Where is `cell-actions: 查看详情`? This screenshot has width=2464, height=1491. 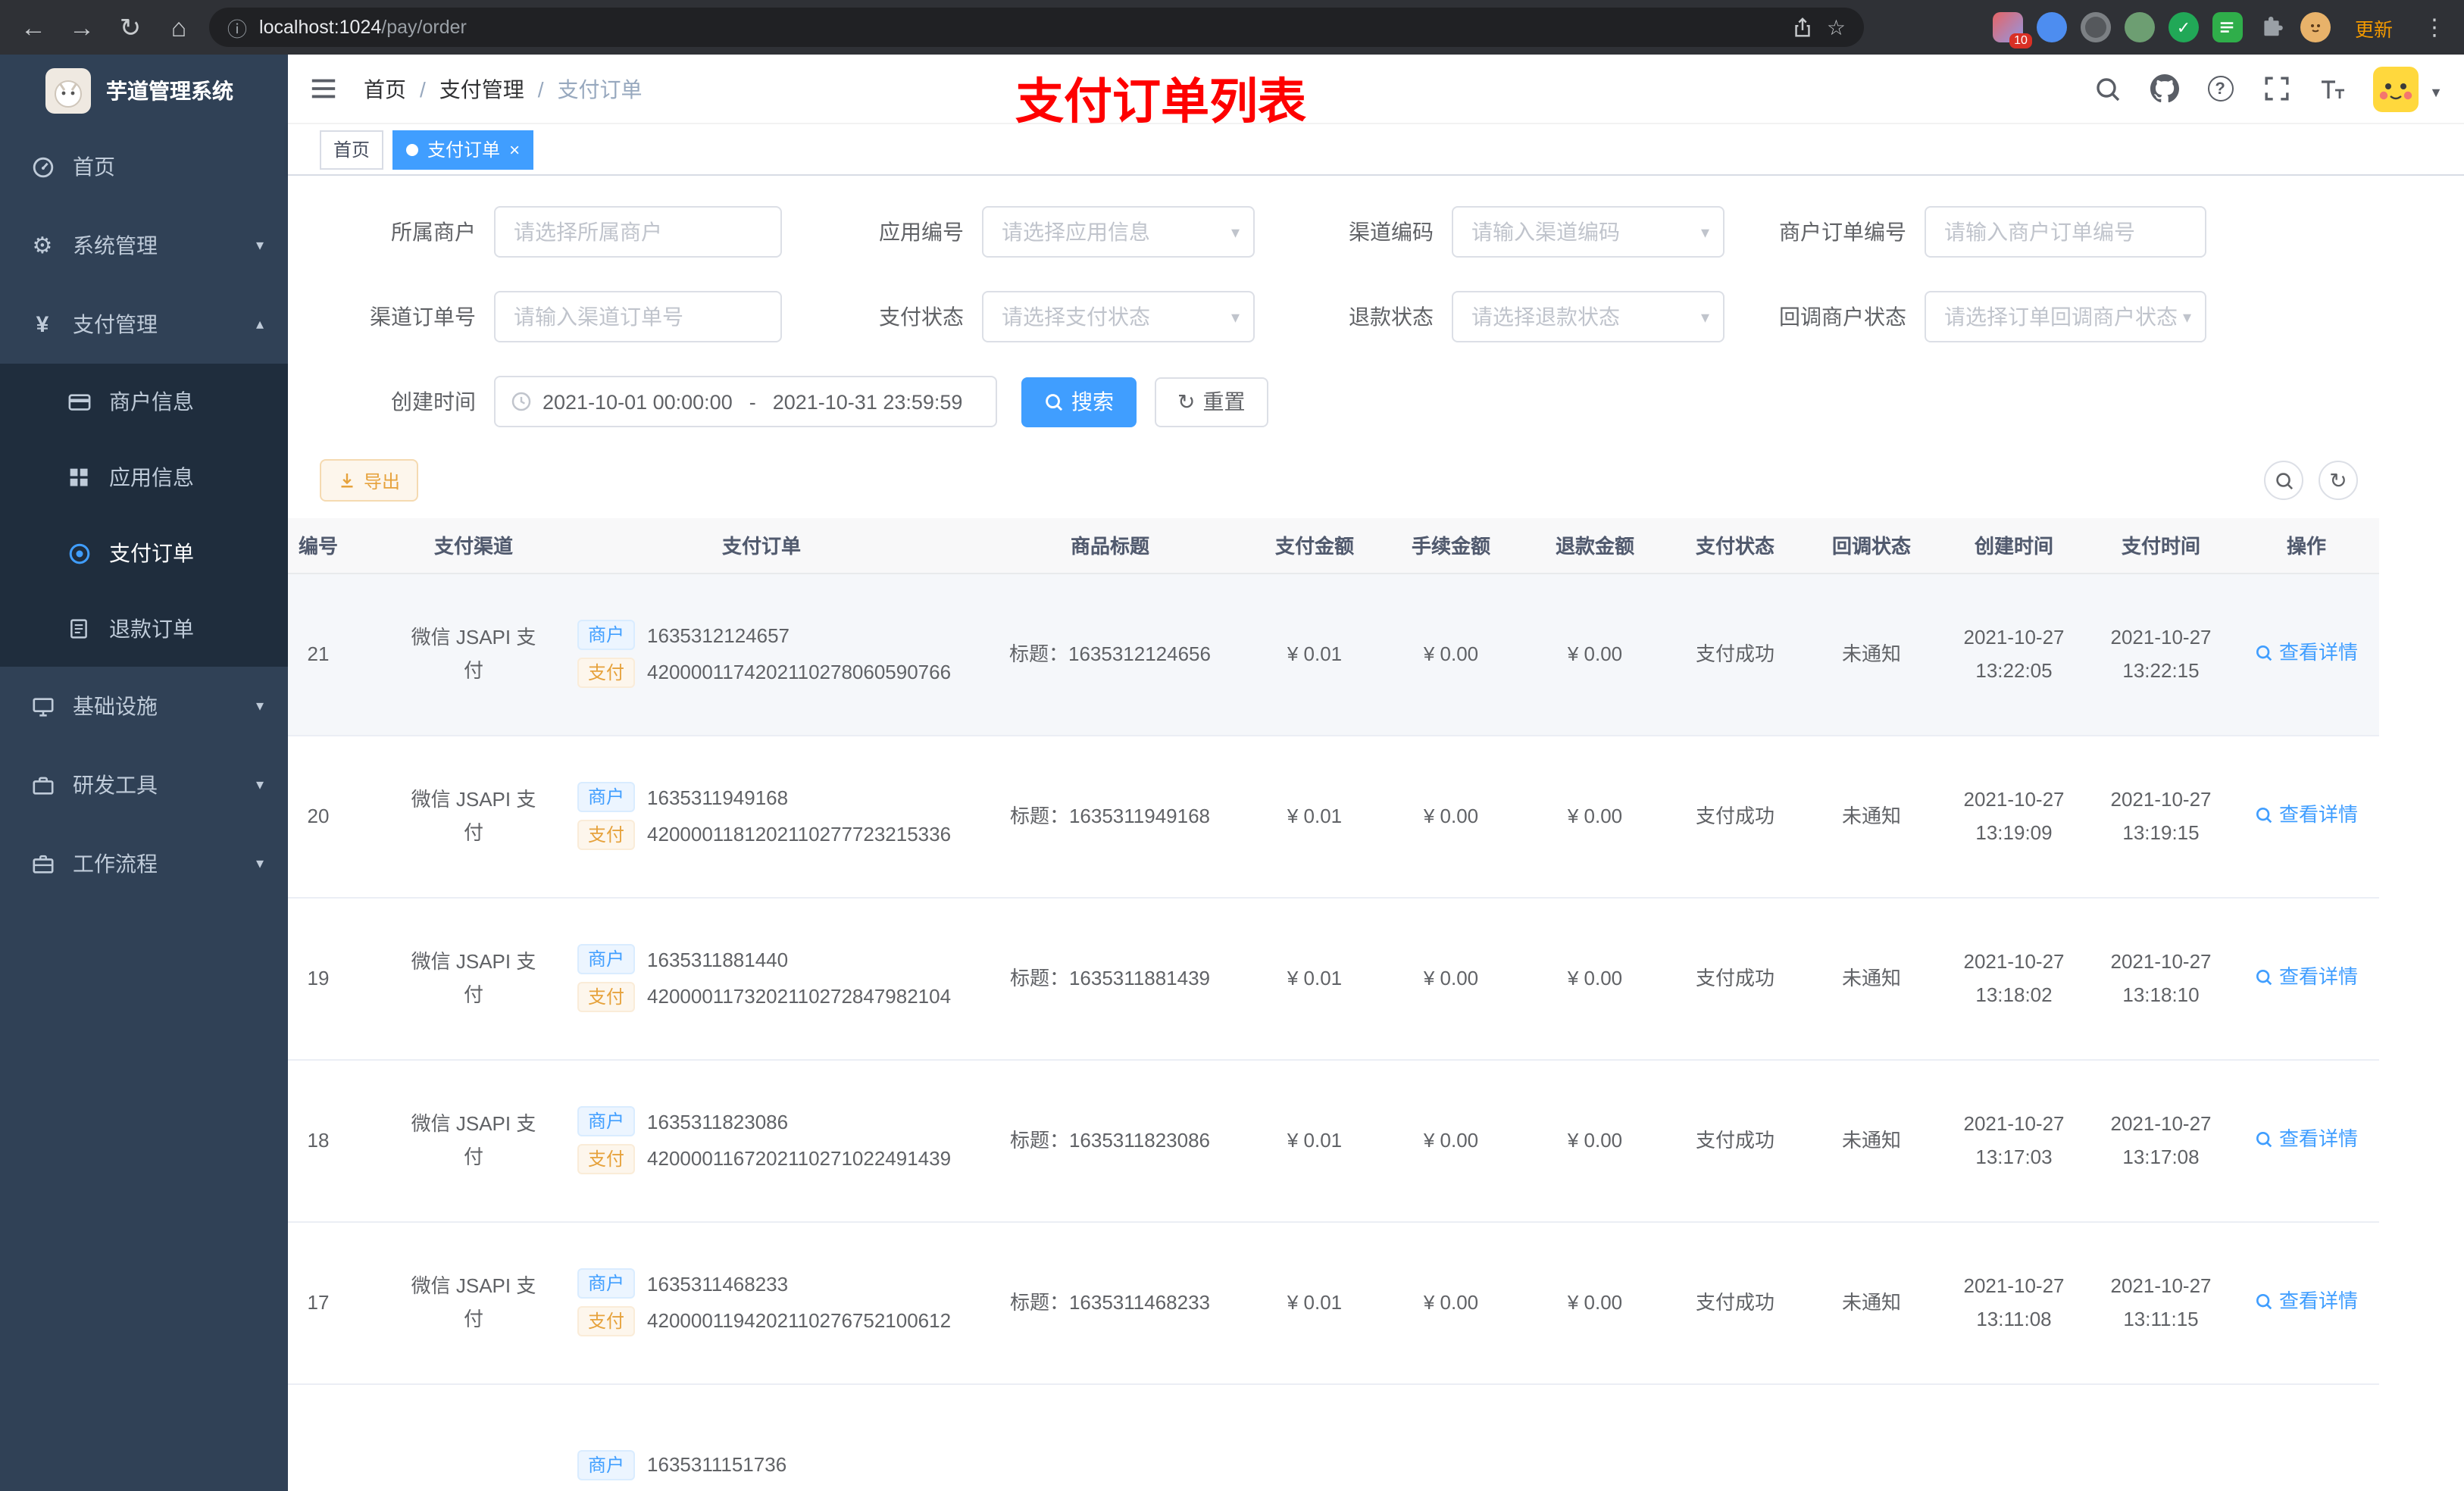 cell-actions: 查看详情 is located at coordinates (2306, 978).